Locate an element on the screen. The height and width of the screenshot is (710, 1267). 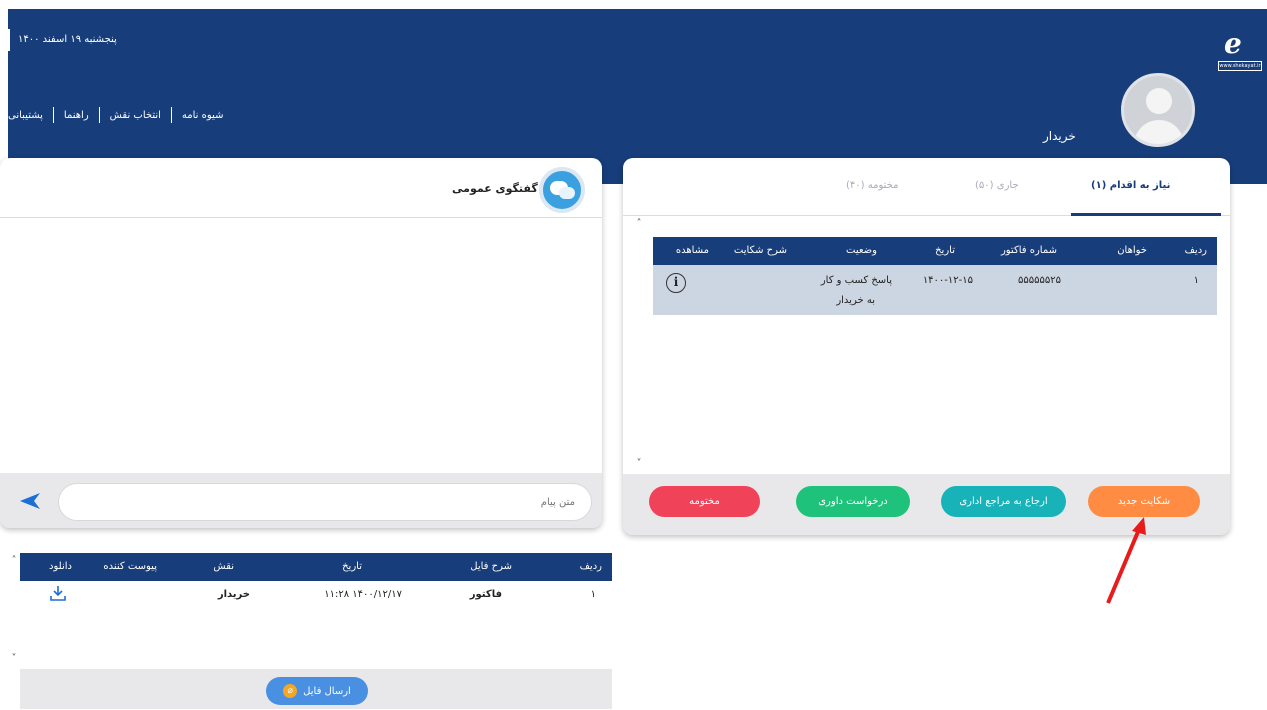
annotation-arrow-icon is located at coordinates (1126, 560).